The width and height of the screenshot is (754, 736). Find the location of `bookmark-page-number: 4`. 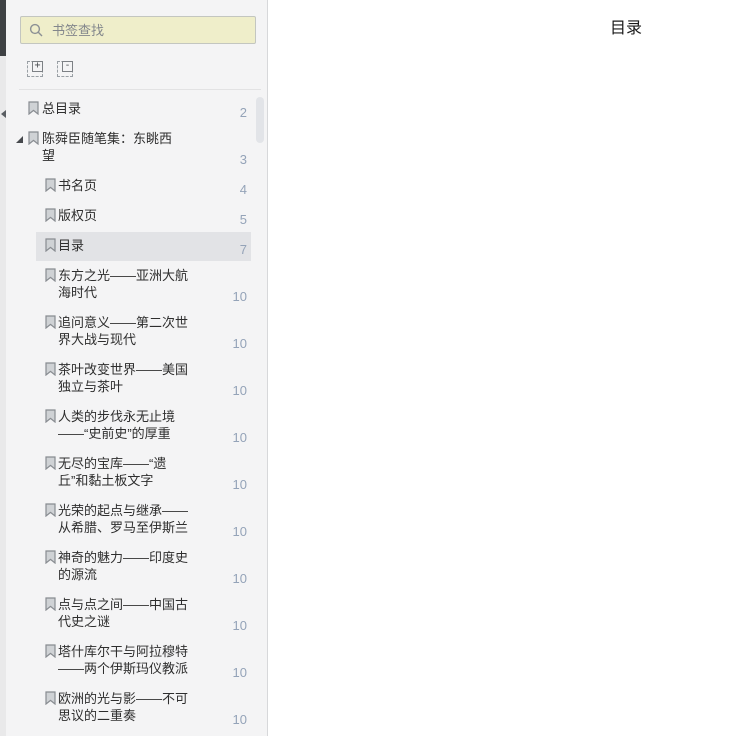

bookmark-page-number: 4 is located at coordinates (243, 189).